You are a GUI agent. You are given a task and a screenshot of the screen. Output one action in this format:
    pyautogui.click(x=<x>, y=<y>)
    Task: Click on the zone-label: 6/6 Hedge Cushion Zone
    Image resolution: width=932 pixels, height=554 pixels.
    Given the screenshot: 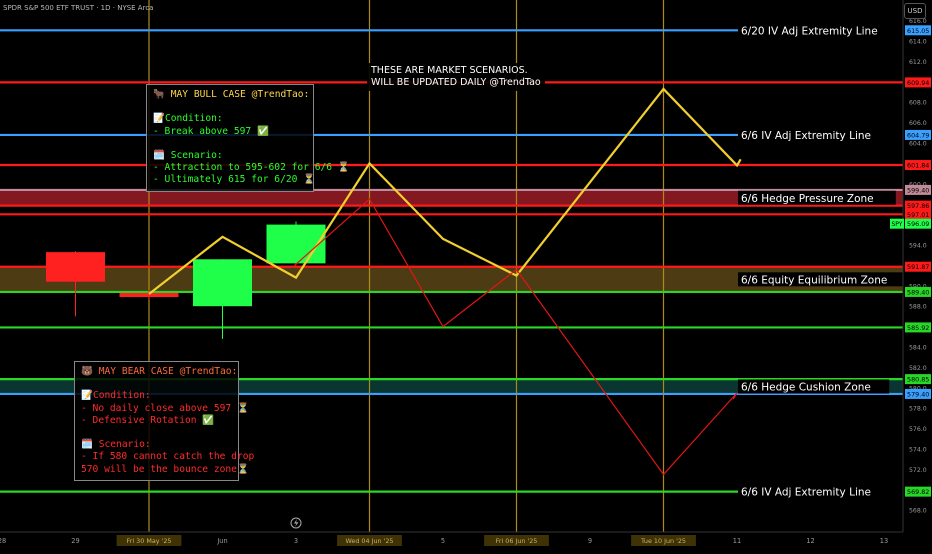 What is the action you would take?
    pyautogui.click(x=806, y=388)
    